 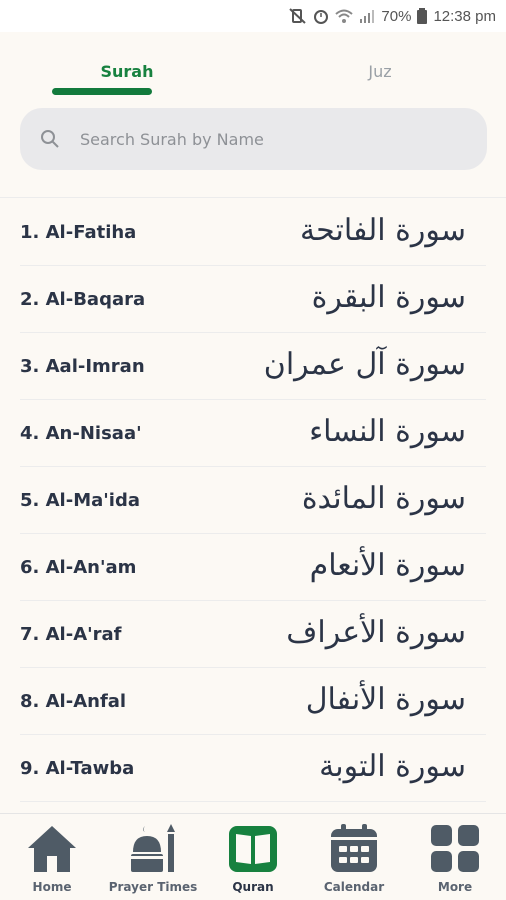 I want to click on surah-row-2: 2. Al-Baqara سورة البقرة, so click(x=253, y=299).